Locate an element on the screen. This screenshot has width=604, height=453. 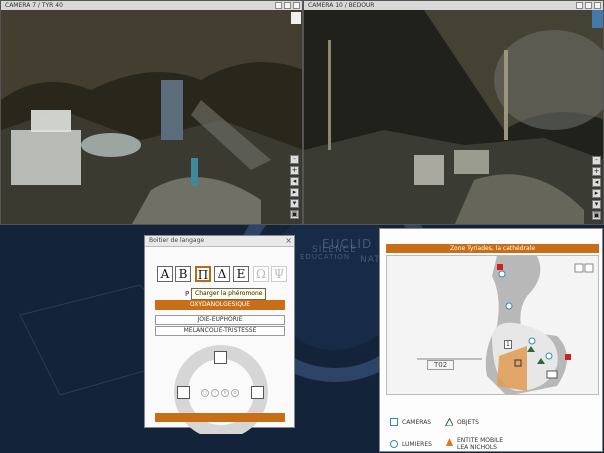
slot-right is located at coordinates (257, 392).